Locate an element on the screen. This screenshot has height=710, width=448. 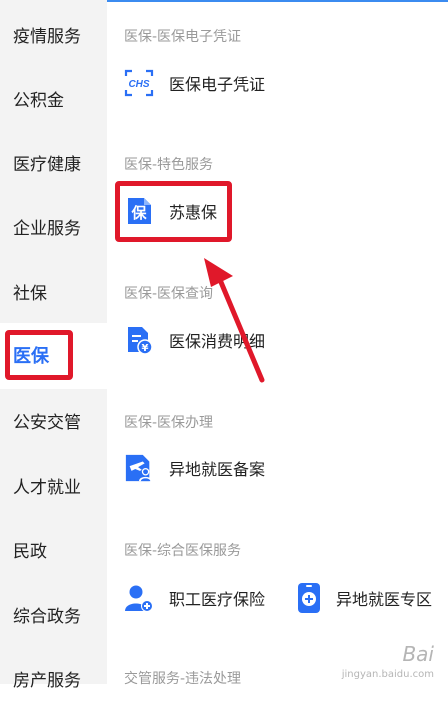
watermark-url: jingyan.baidu.com is located at coordinates (387, 674).